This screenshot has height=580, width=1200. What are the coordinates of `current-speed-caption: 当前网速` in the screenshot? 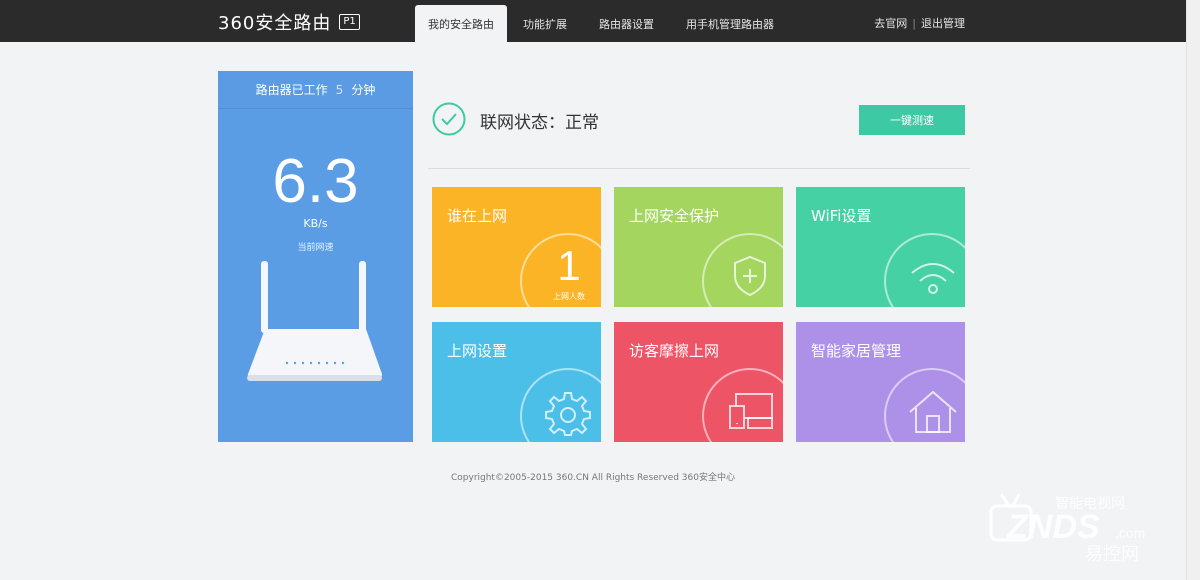 It's located at (315, 248).